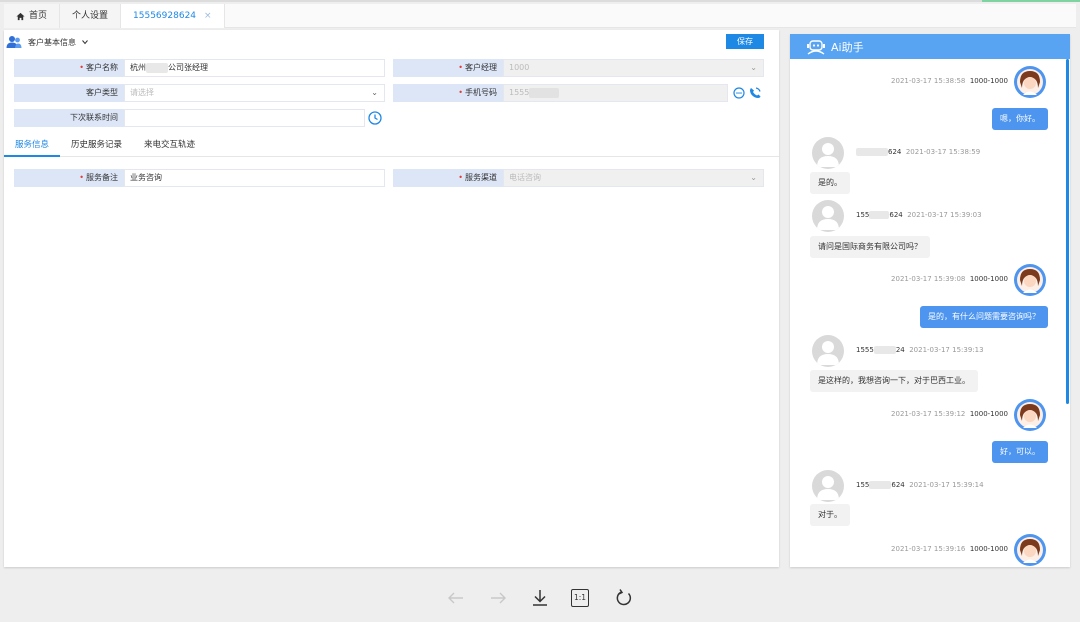 The image size is (1080, 622). What do you see at coordinates (208, 16) in the screenshot?
I see `tab-close-icon: ×` at bounding box center [208, 16].